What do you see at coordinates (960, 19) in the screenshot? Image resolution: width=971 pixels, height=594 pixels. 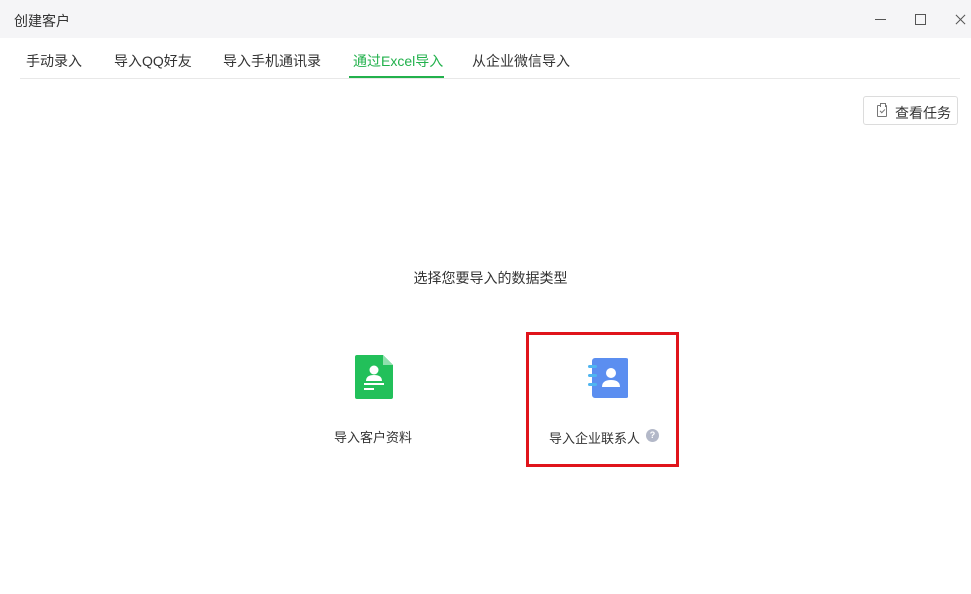 I see `close-icon` at bounding box center [960, 19].